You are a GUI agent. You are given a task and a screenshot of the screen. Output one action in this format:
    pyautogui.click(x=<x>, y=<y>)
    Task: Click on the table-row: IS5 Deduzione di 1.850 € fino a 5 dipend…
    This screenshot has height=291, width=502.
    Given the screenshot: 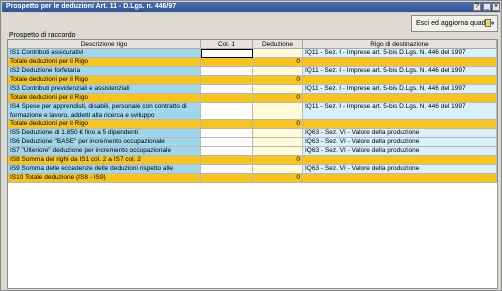 What is the action you would take?
    pyautogui.click(x=252, y=133)
    